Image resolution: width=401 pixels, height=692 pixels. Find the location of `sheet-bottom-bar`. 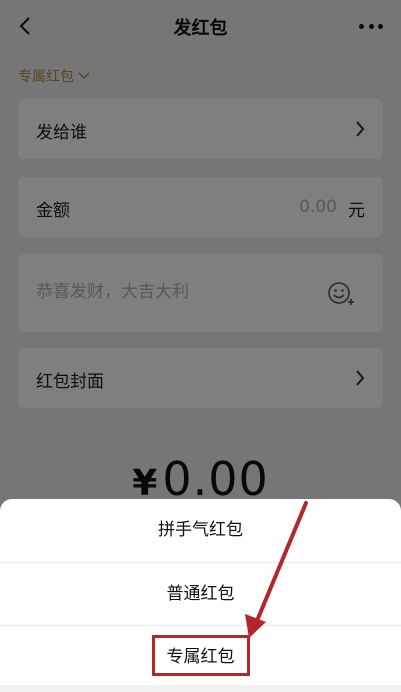

sheet-bottom-bar is located at coordinates (200, 688).